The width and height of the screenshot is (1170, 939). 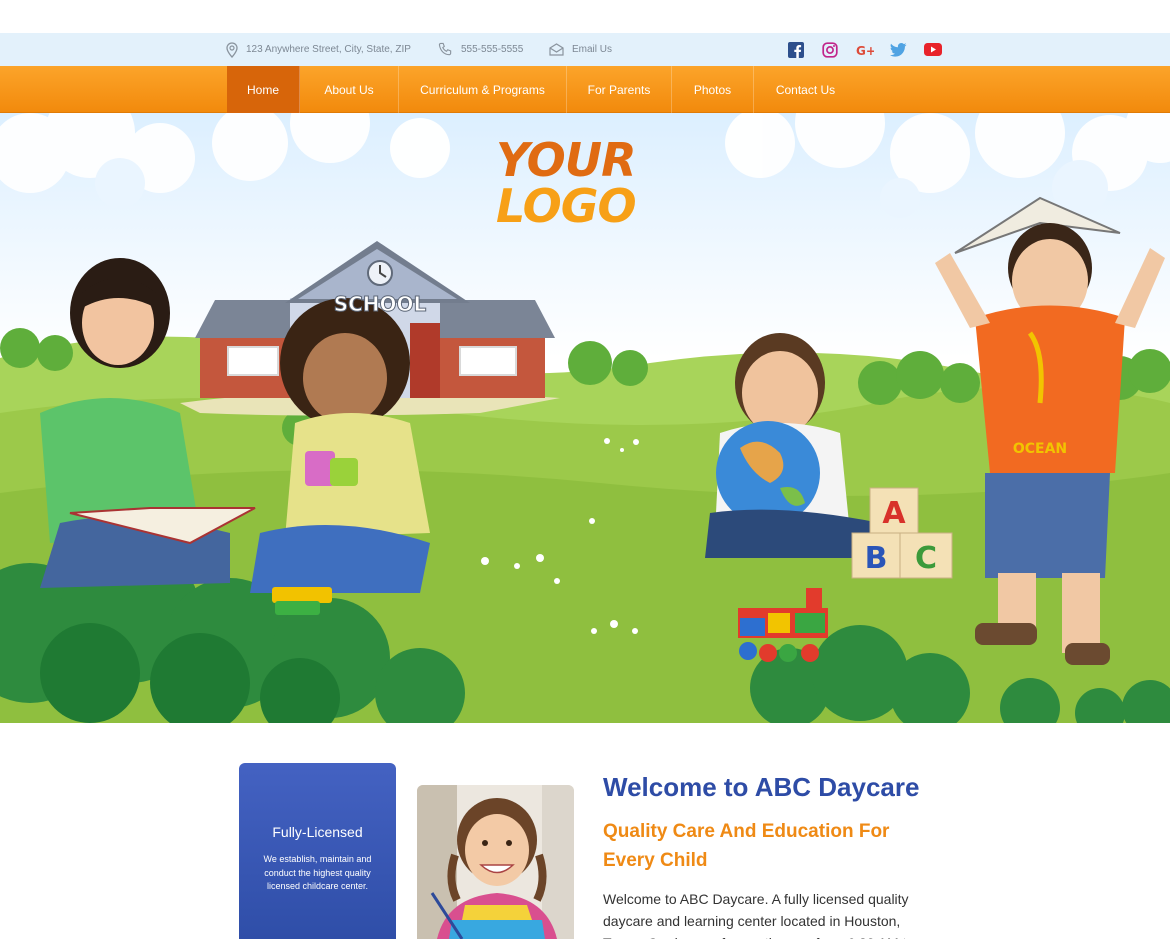 What do you see at coordinates (865, 50) in the screenshot?
I see `svg-text: G+` at bounding box center [865, 50].